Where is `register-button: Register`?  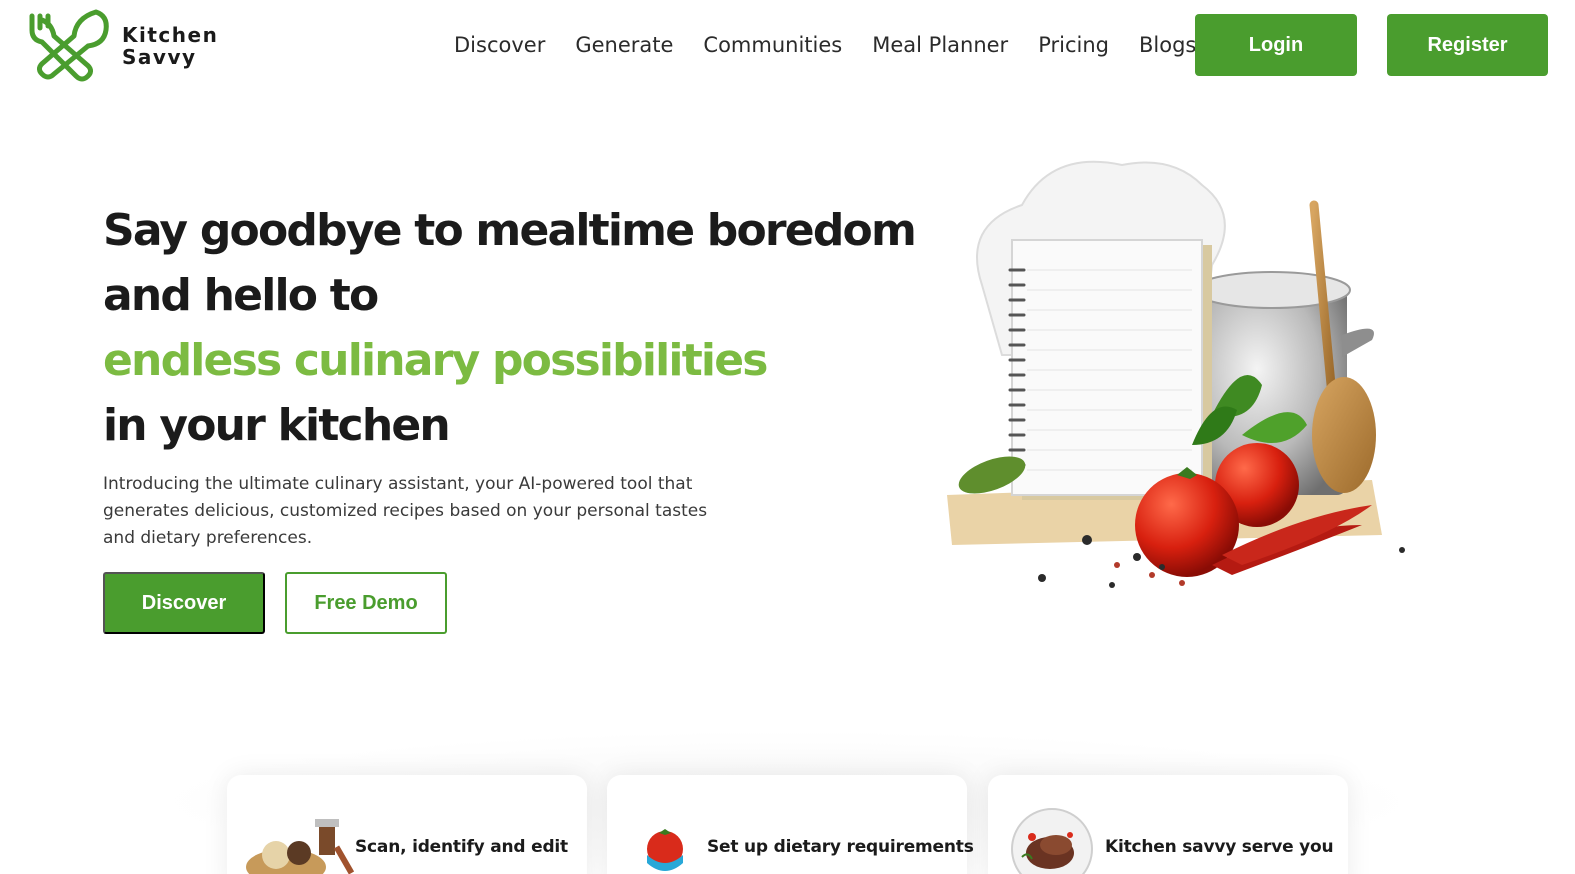 register-button: Register is located at coordinates (1467, 45).